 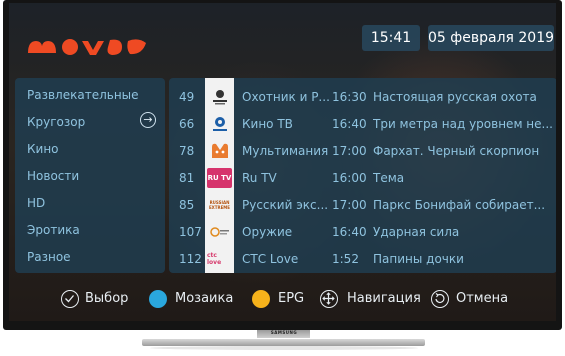 What do you see at coordinates (158, 299) in the screenshot?
I see `blue-circle-icon` at bounding box center [158, 299].